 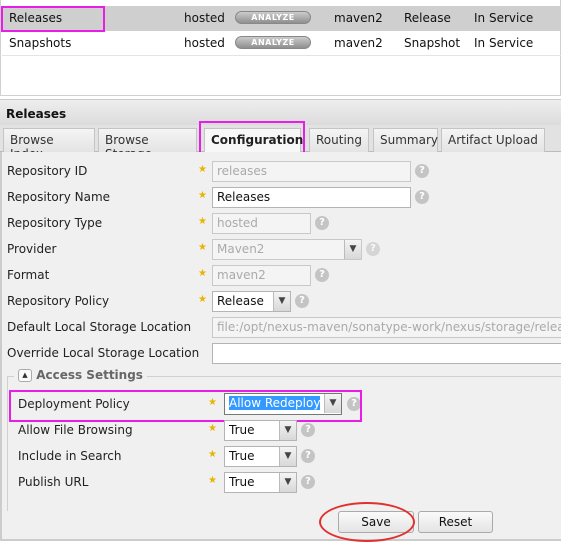 I want to click on access-settings-legend: ▲ Access Settings, so click(x=80, y=375).